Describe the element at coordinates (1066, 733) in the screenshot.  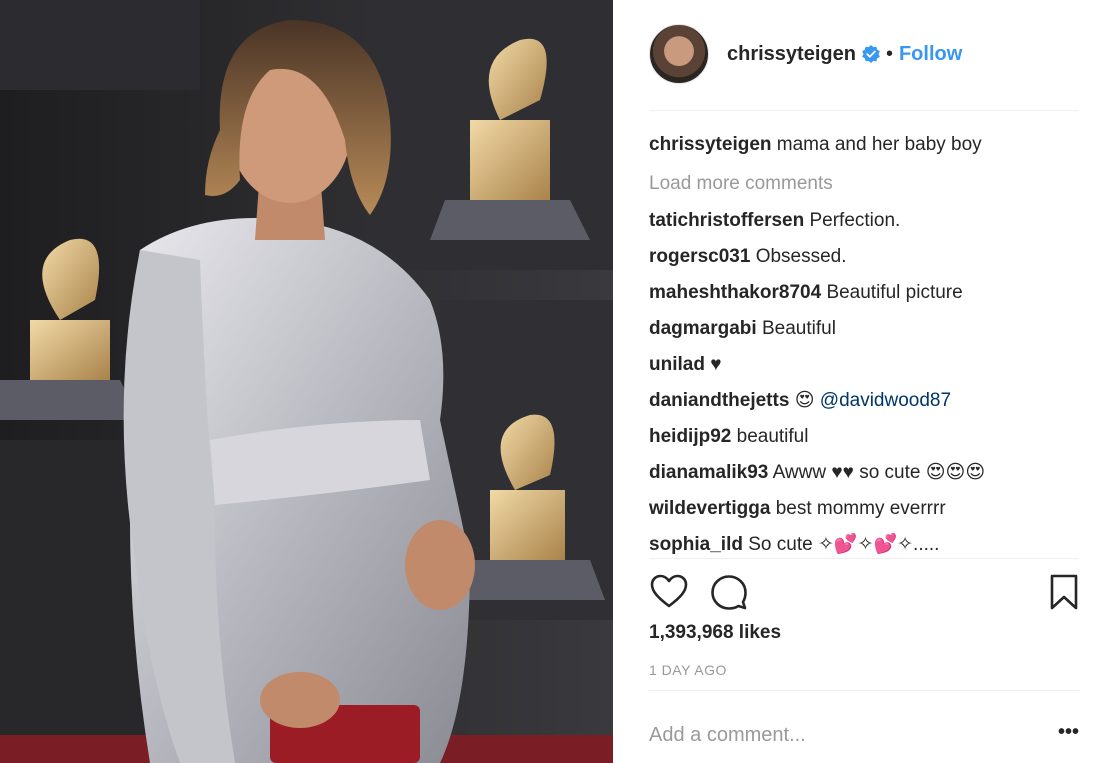
I see `more-options-icon: •••` at that location.